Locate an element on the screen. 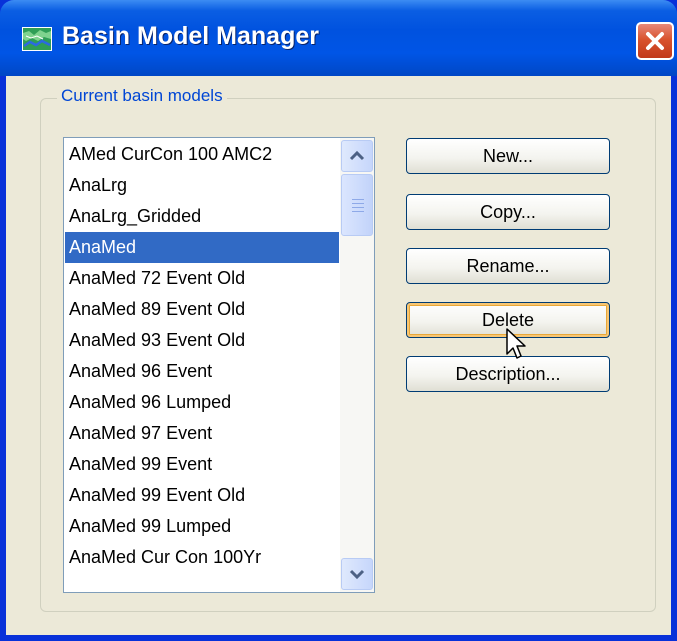 The height and width of the screenshot is (641, 677). list-item: AnaMed 99 Event is located at coordinates (202, 464).